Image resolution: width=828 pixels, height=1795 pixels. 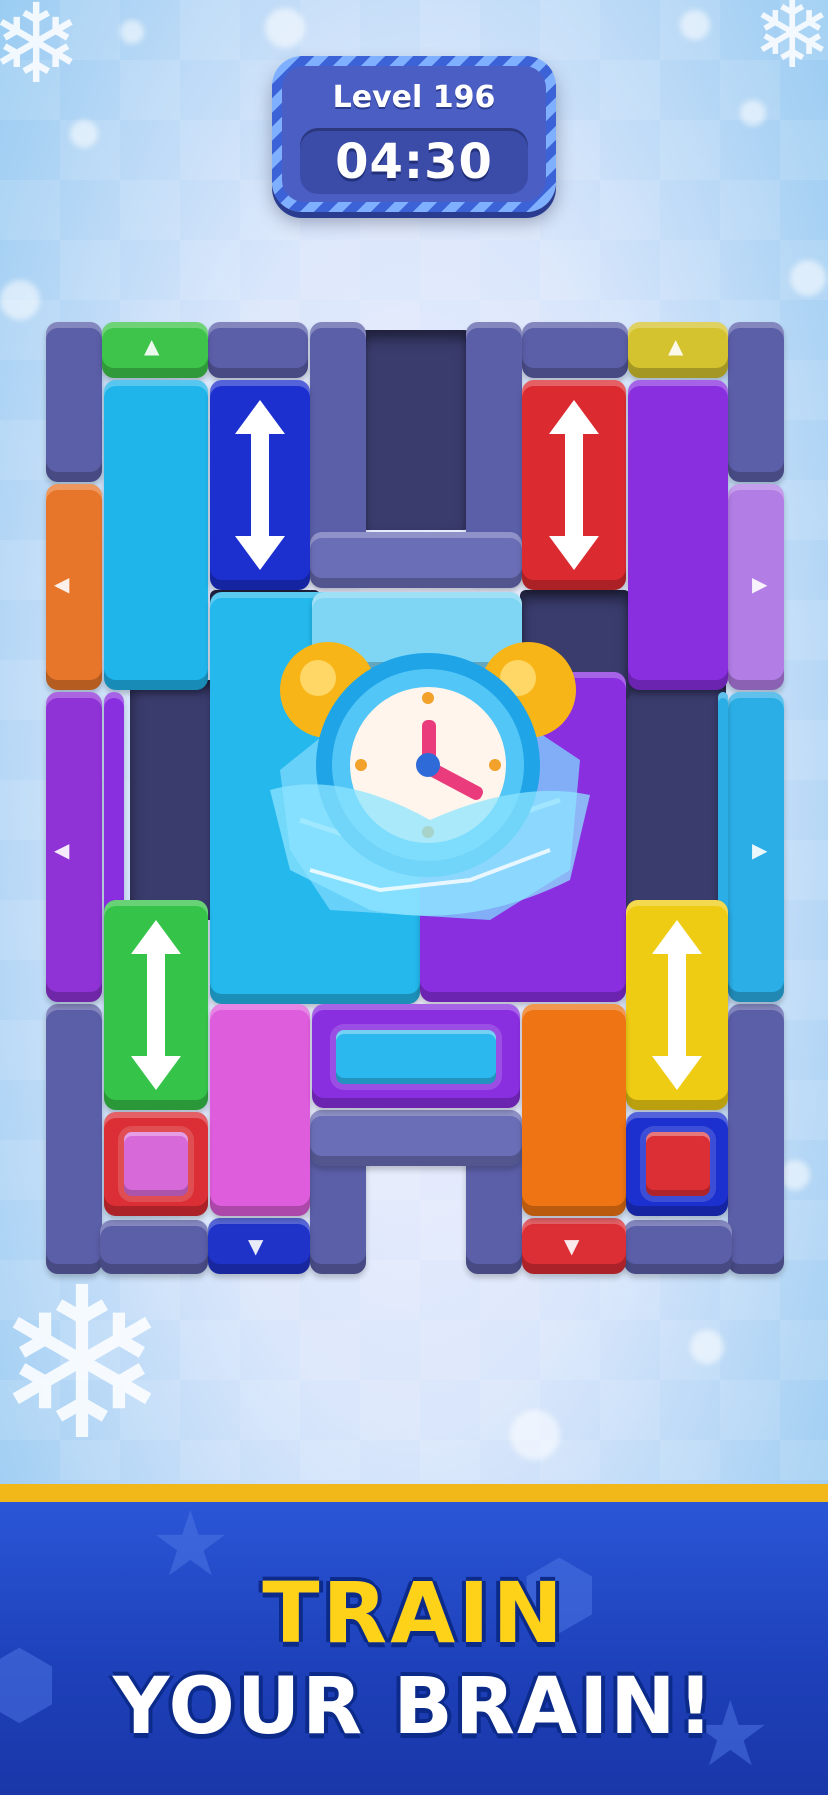 I want to click on block-cyan-tall, so click(x=156, y=535).